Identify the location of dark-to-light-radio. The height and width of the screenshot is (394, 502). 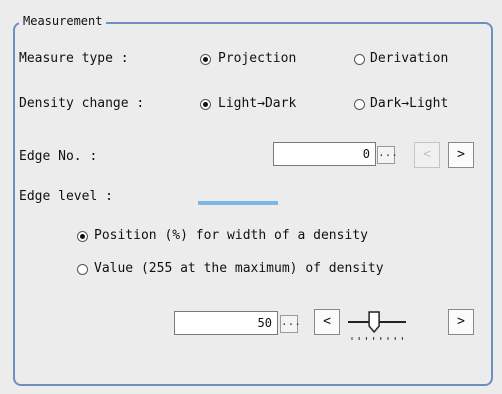
(359, 104).